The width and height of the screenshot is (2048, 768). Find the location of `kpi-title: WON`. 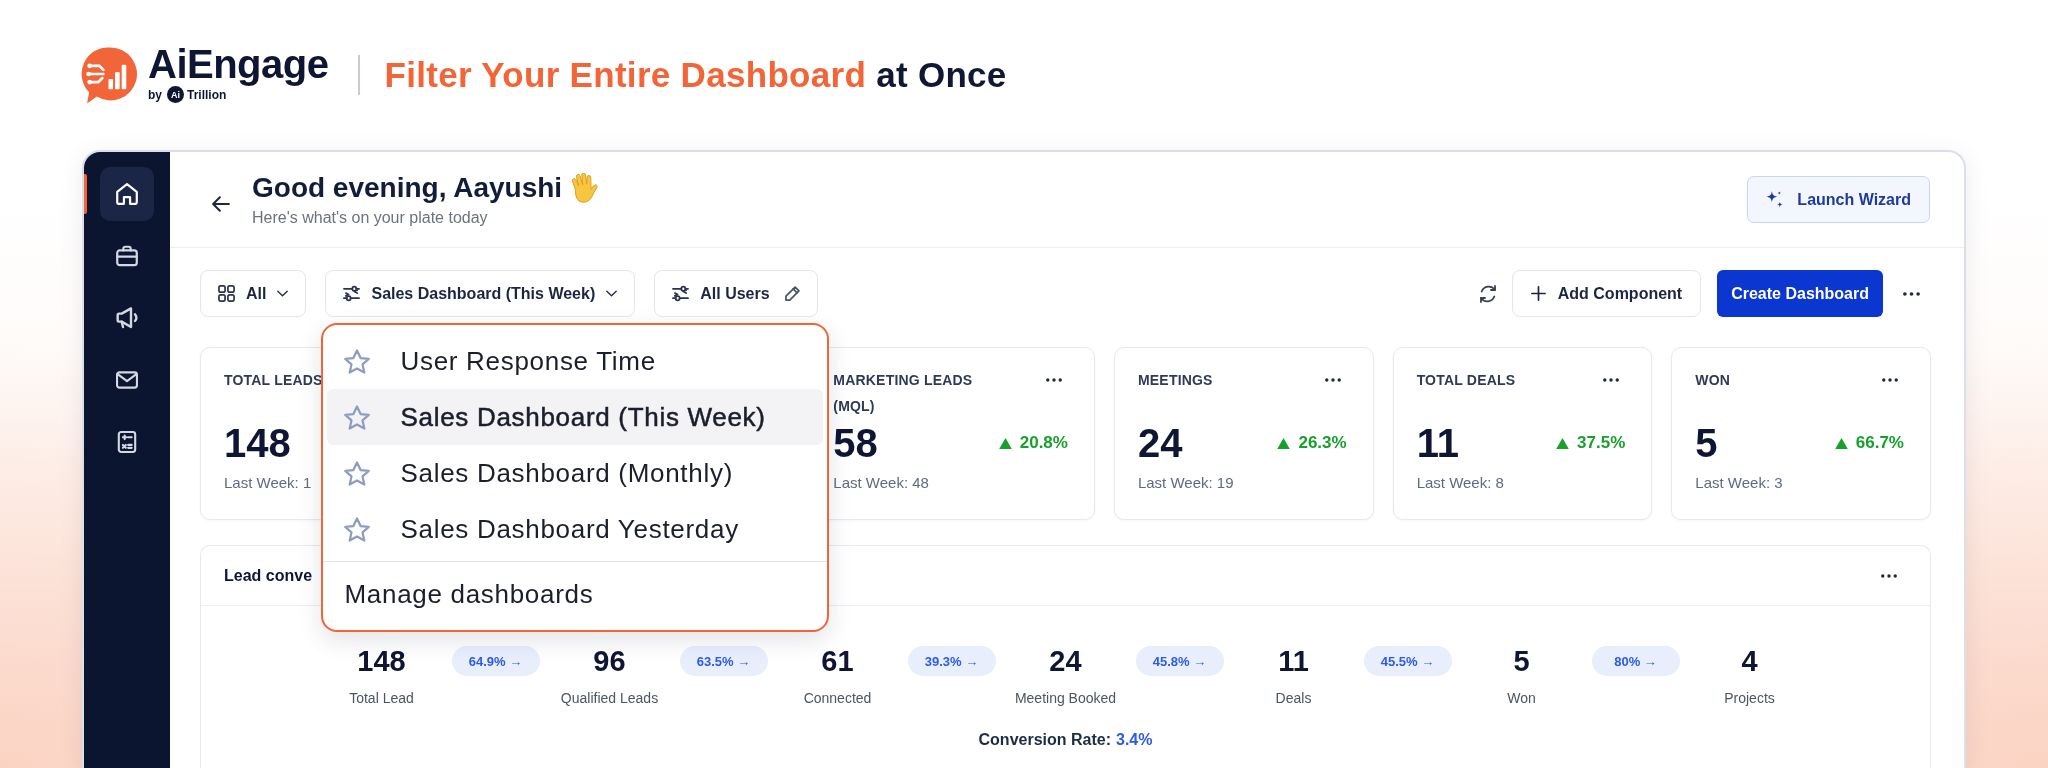

kpi-title: WON is located at coordinates (1713, 380).